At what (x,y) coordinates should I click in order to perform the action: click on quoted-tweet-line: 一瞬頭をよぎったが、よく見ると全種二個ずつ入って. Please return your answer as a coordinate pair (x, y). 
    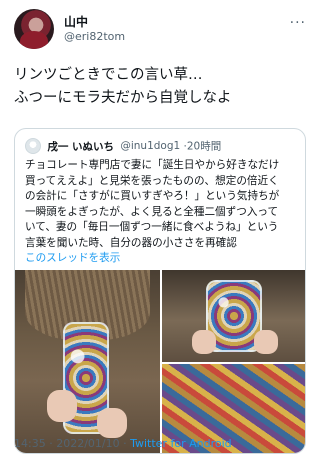
    Looking at the image, I should click on (152, 211).